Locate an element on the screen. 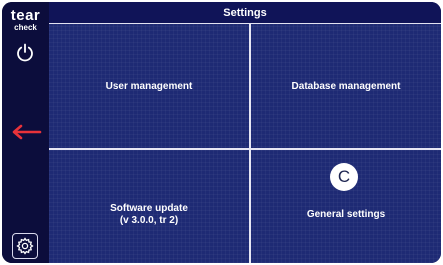 The height and width of the screenshot is (265, 443). power-button is located at coordinates (25, 53).